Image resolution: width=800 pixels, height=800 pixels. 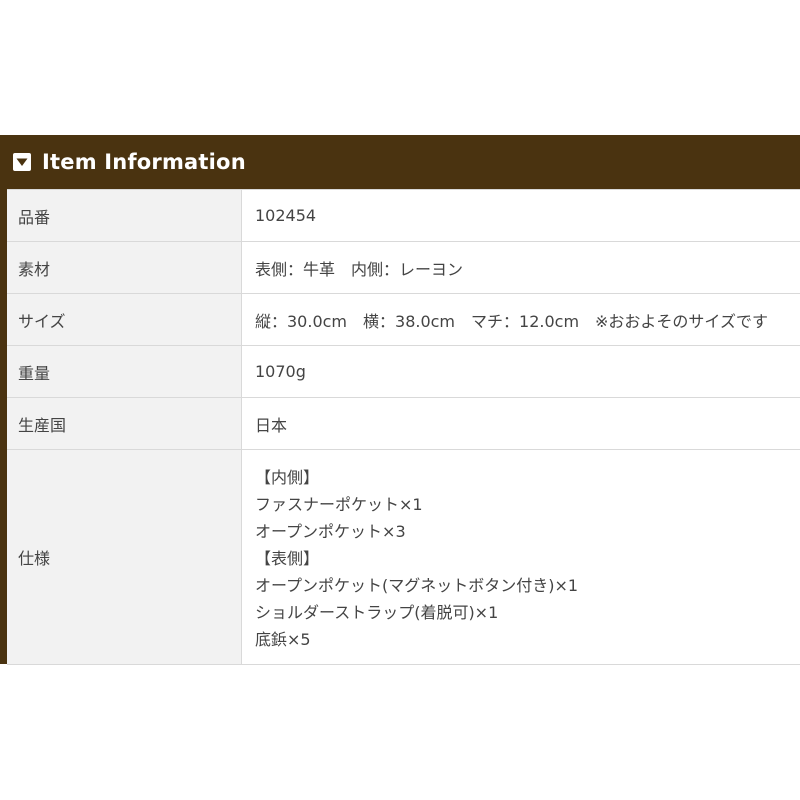 I want to click on spec-line: 【内側】, so click(x=287, y=477).